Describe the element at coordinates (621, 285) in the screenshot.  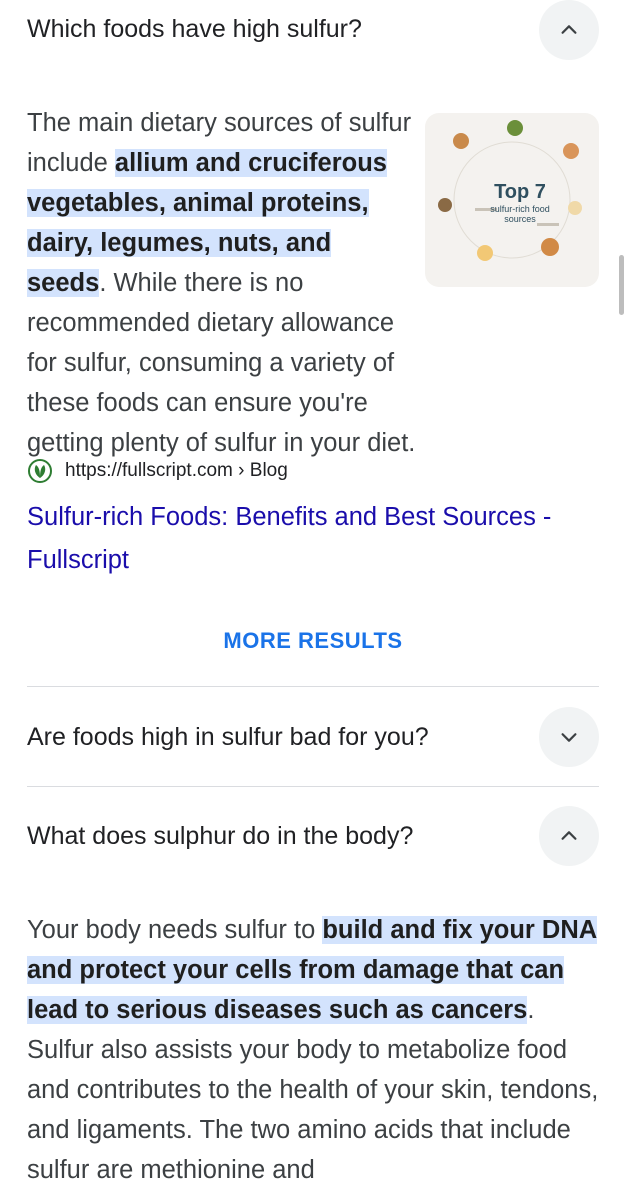
I see `scrollbar` at that location.